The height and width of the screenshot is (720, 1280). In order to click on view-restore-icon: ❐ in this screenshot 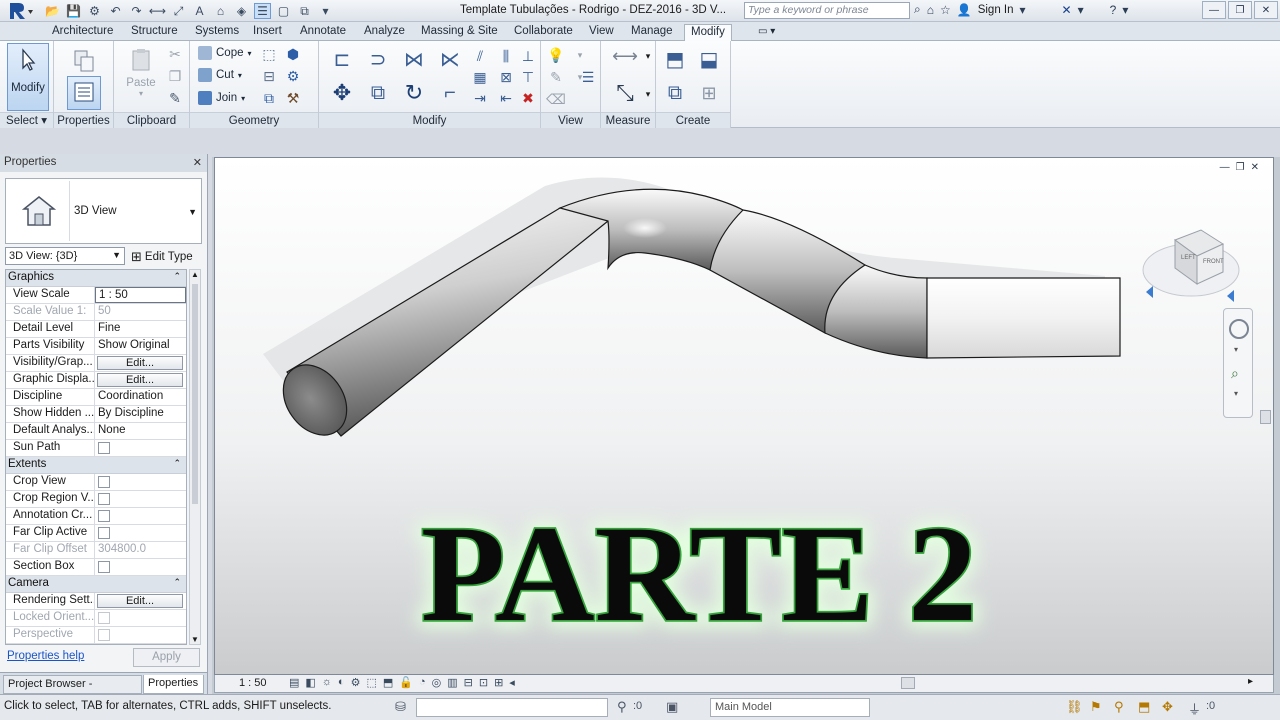, I will do `click(1240, 167)`.